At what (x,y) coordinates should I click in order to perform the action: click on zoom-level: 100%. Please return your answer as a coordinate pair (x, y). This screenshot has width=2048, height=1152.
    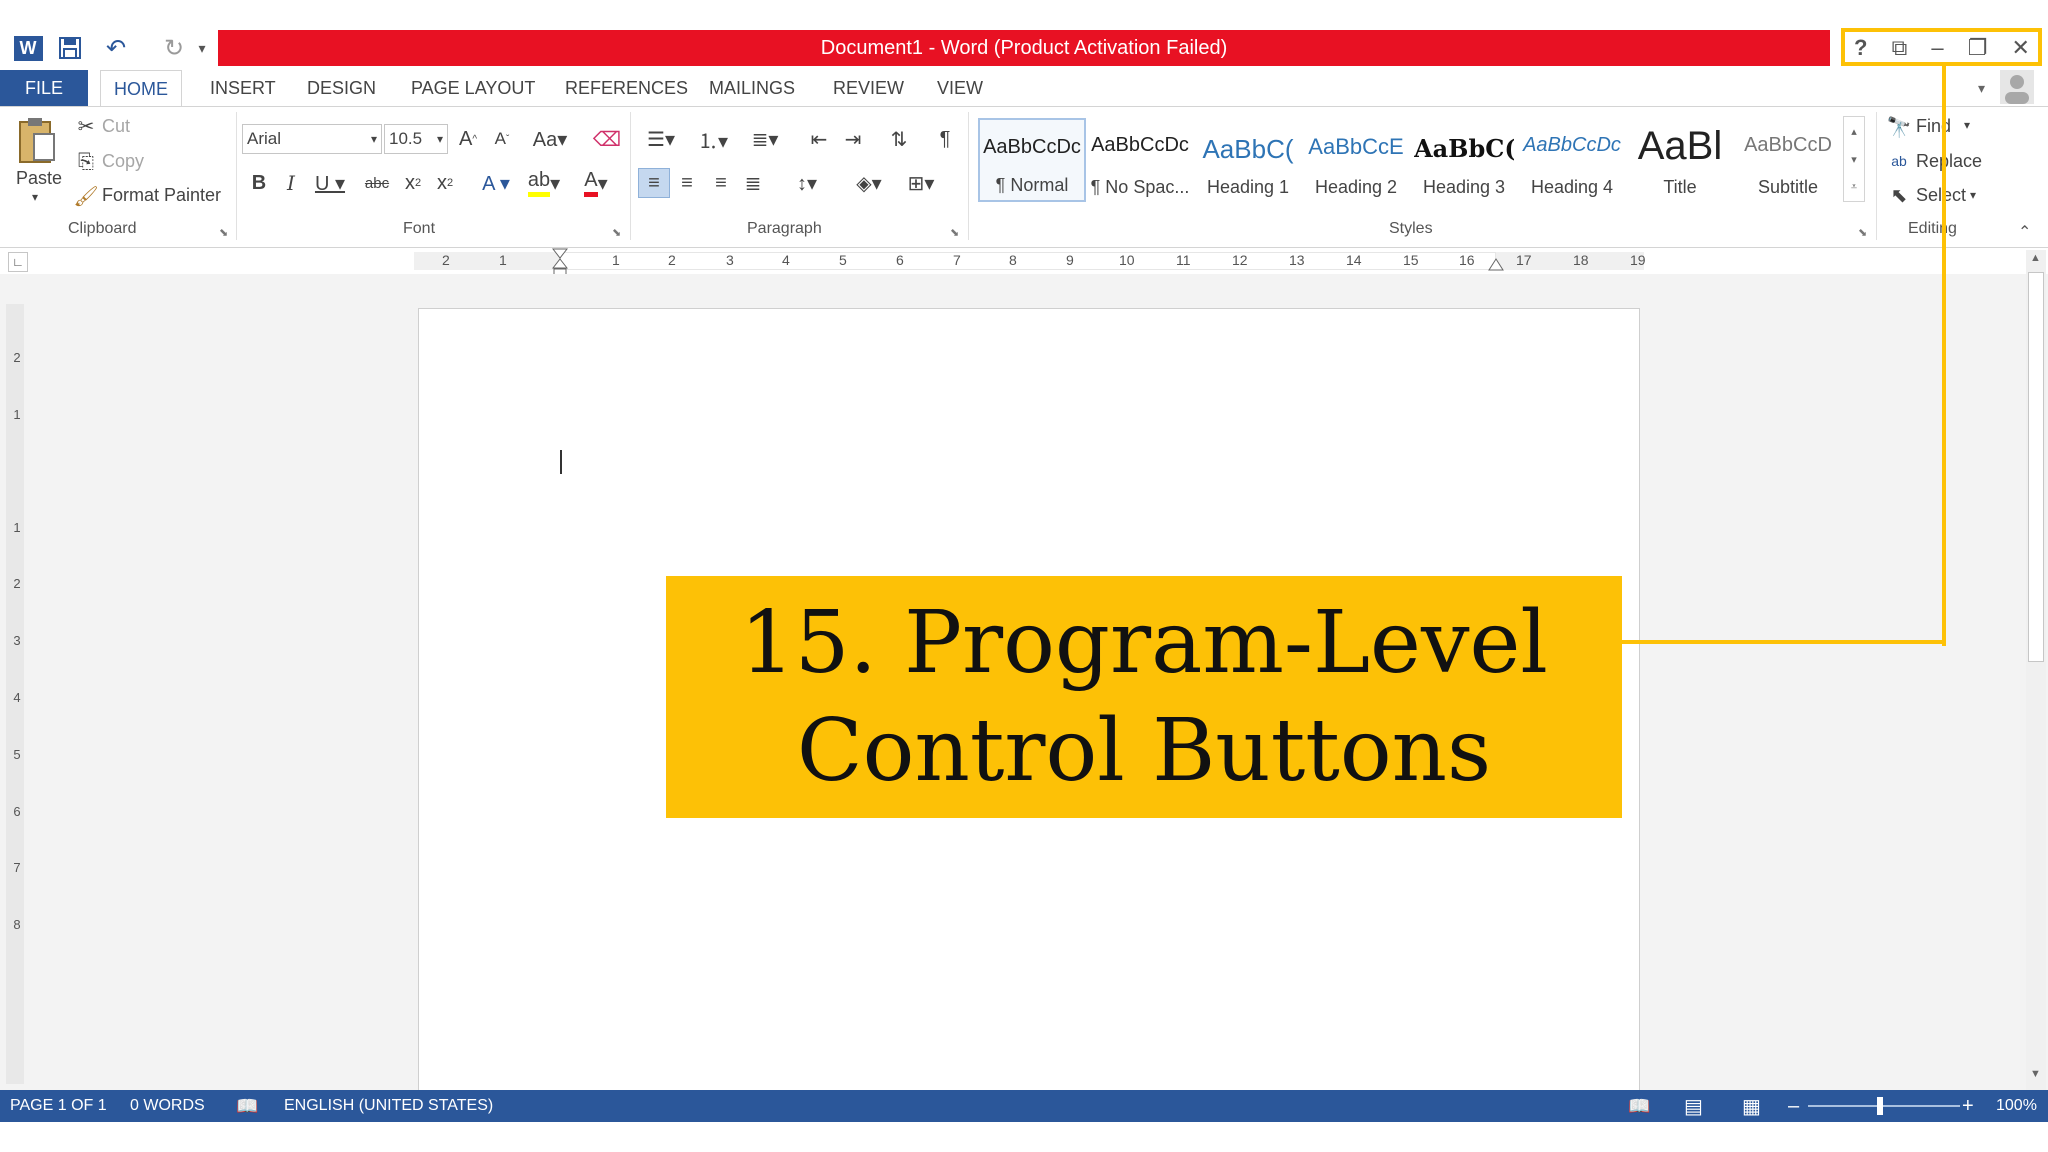
    Looking at the image, I should click on (2016, 1106).